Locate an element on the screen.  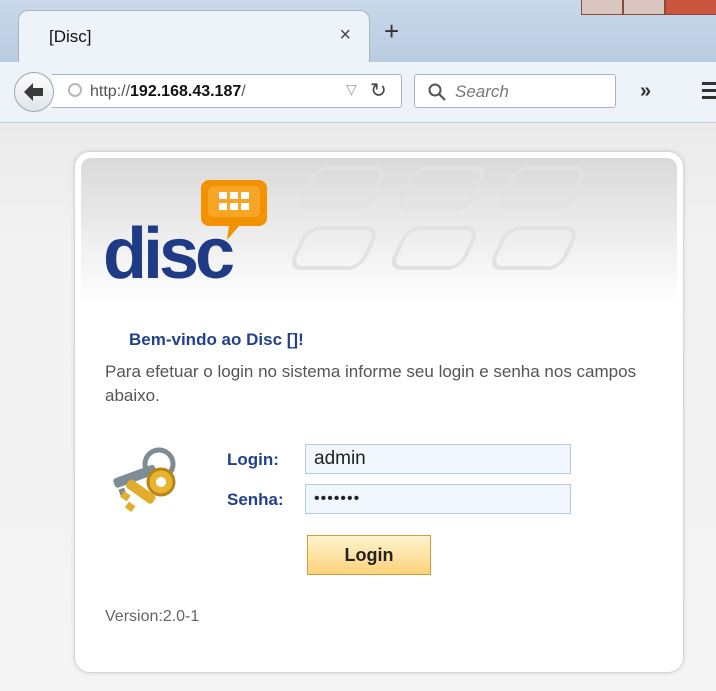
tab-title: [Disc] is located at coordinates (70, 36).